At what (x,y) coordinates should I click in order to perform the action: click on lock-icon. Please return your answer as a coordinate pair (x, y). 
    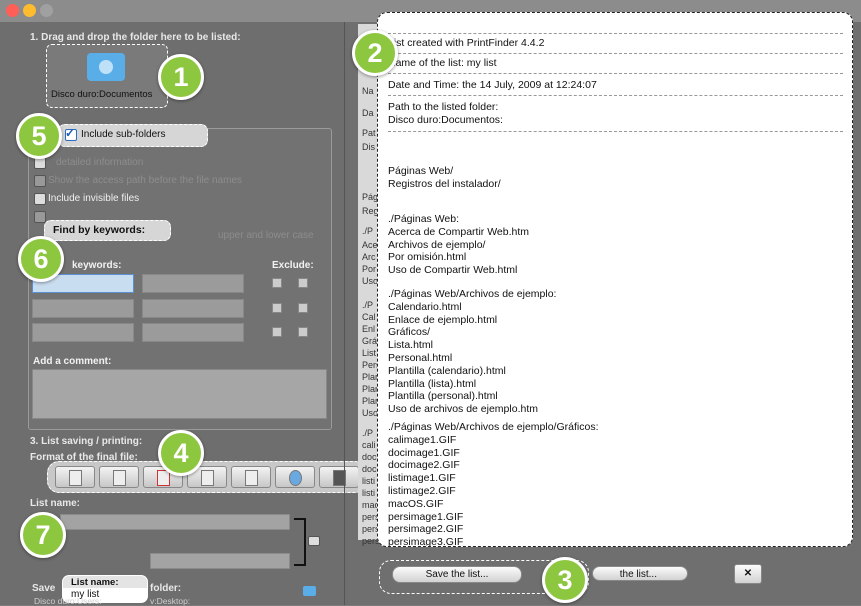
    Looking at the image, I should click on (314, 541).